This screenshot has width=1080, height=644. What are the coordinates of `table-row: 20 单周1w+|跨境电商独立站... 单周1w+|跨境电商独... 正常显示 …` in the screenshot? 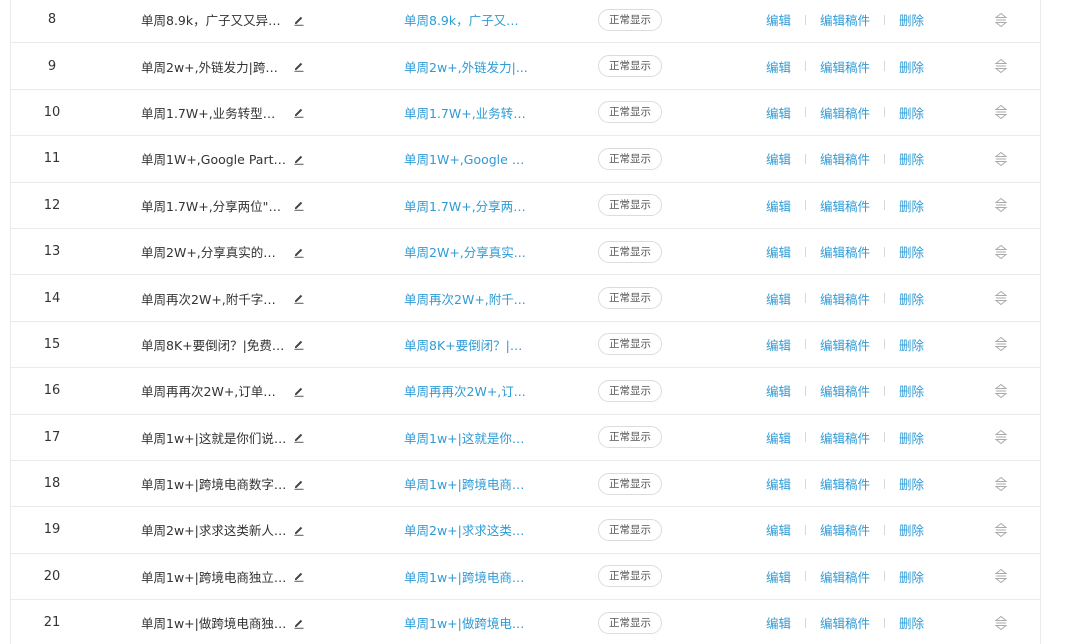 It's located at (525, 577).